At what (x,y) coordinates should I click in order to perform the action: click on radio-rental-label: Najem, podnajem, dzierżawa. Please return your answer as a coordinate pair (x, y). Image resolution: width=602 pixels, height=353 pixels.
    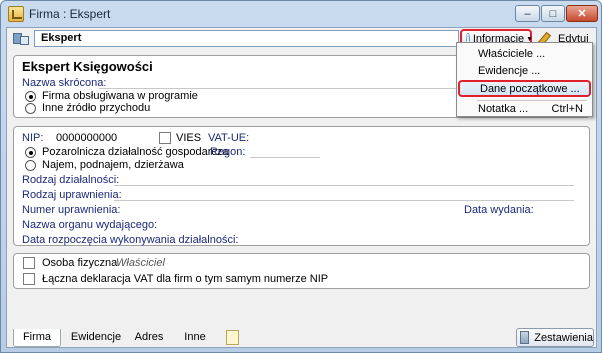
    Looking at the image, I should click on (113, 165).